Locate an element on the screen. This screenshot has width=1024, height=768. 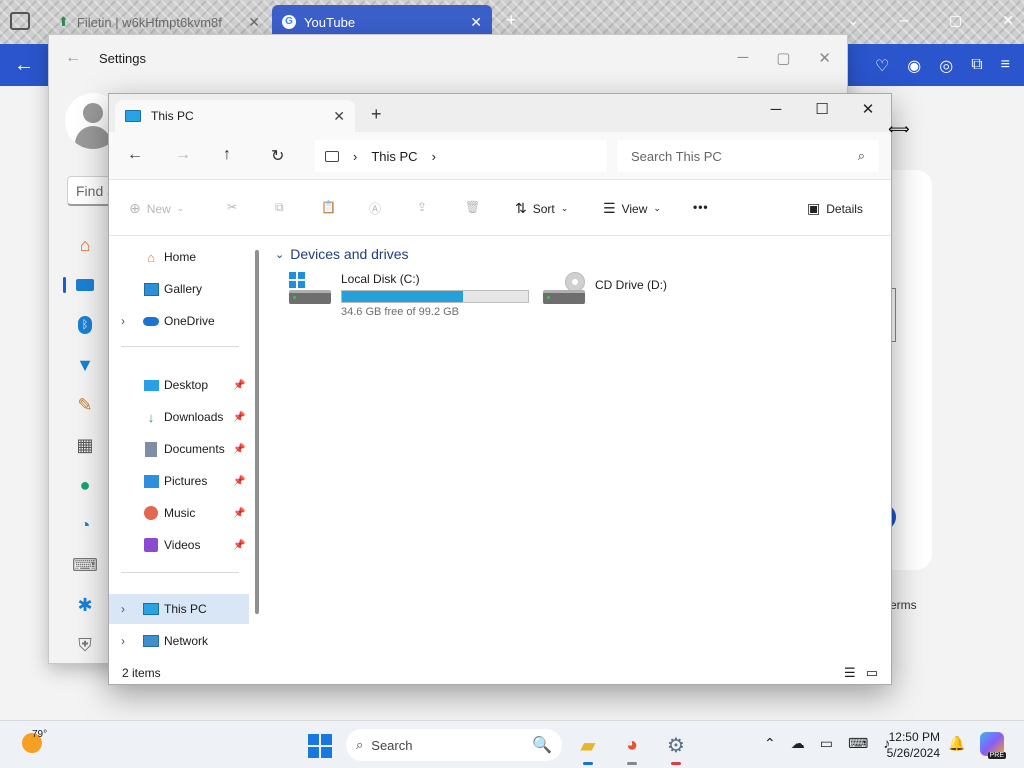
apps-icon: ▦ is located at coordinates (85, 445).